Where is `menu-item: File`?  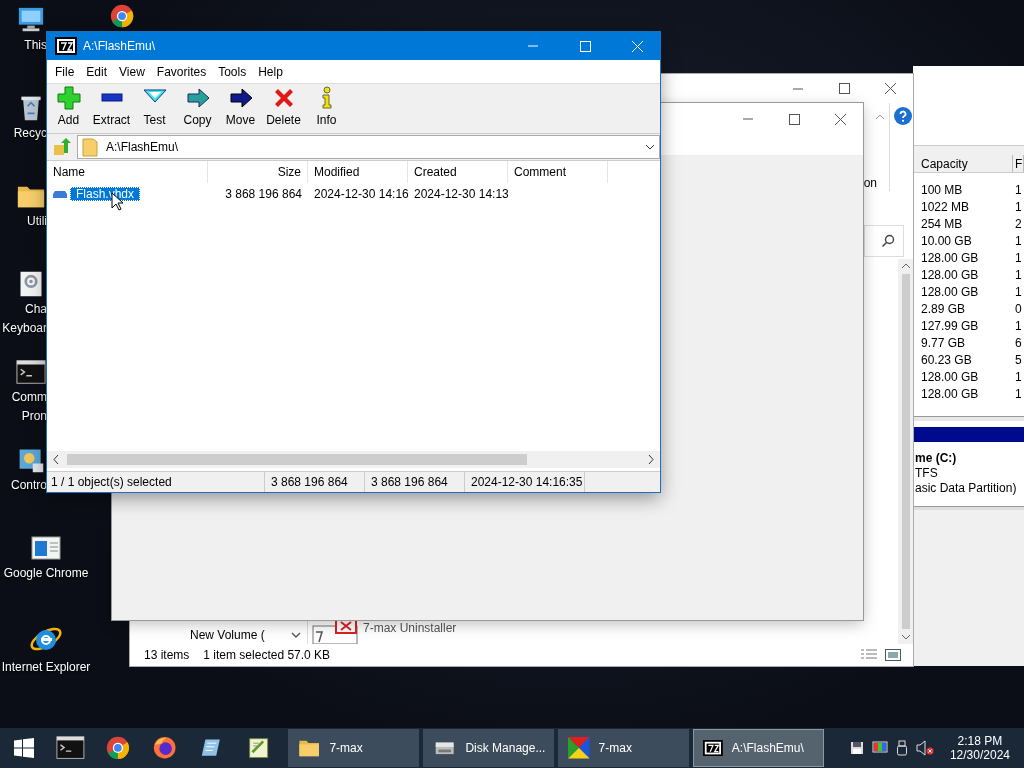
menu-item: File is located at coordinates (65, 71).